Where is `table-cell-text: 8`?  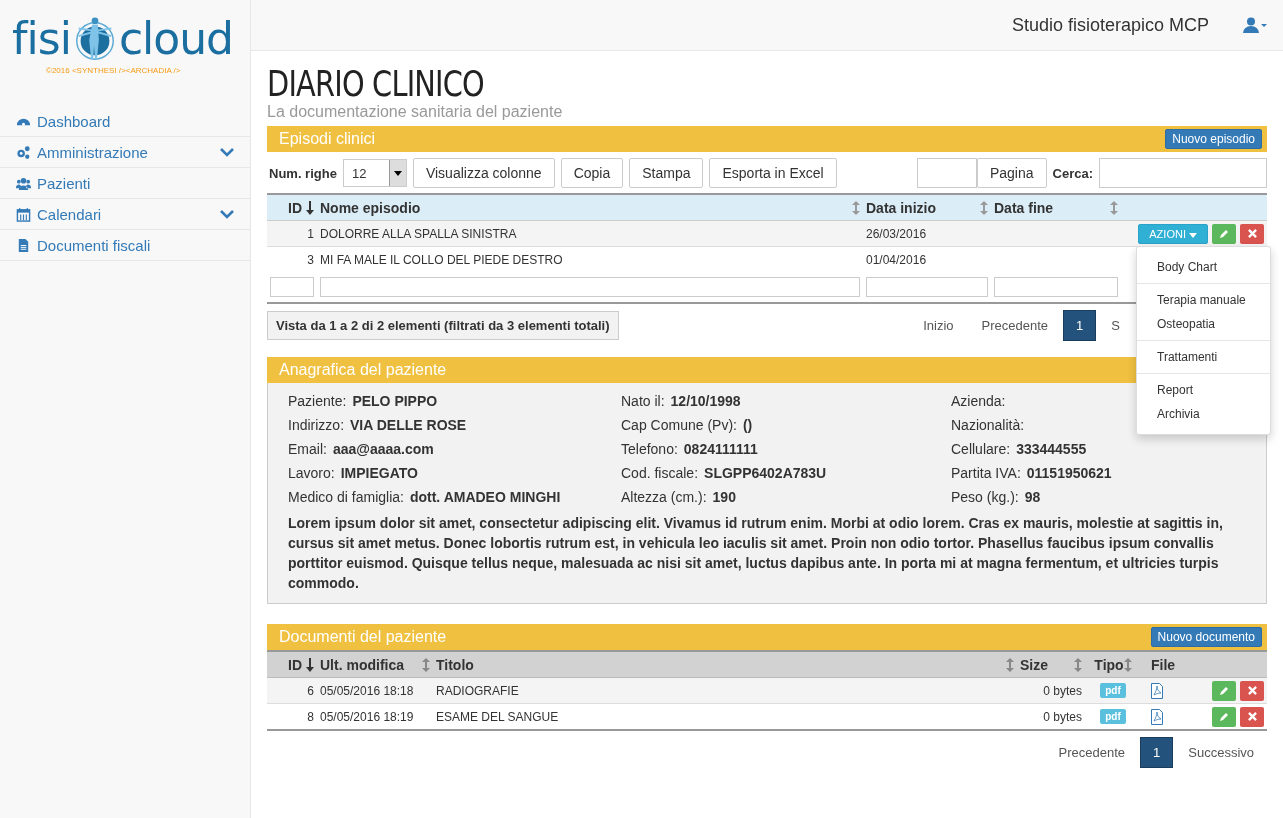
table-cell-text: 8 is located at coordinates (310, 716).